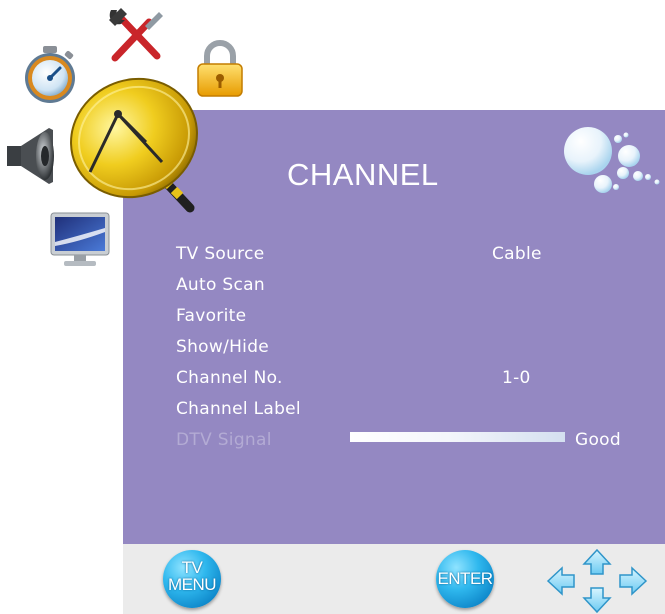 The height and width of the screenshot is (614, 665). What do you see at coordinates (80, 240) in the screenshot?
I see `monitor-icon` at bounding box center [80, 240].